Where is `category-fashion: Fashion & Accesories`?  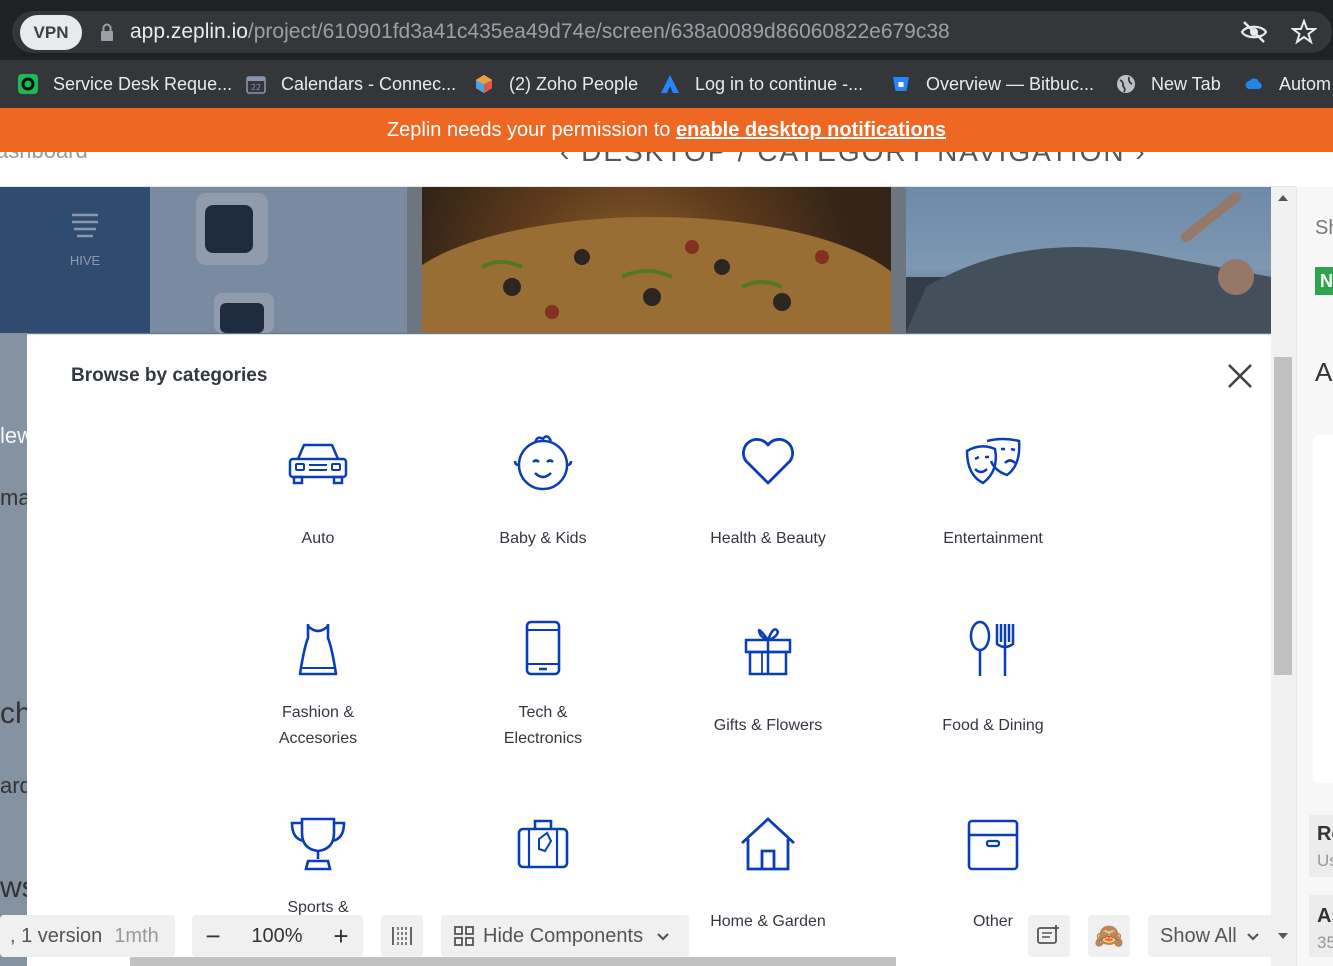 category-fashion: Fashion & Accesories is located at coordinates (318, 688).